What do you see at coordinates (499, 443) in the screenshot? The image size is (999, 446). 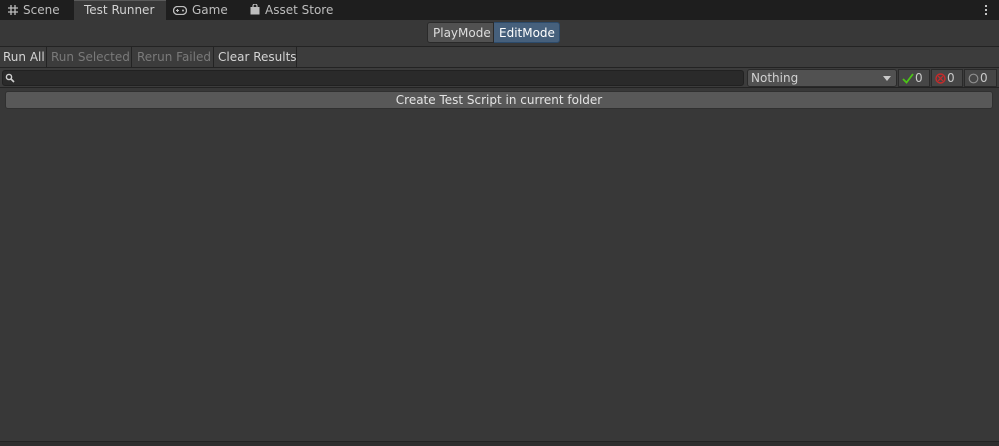 I see `panel-bottom-border` at bounding box center [499, 443].